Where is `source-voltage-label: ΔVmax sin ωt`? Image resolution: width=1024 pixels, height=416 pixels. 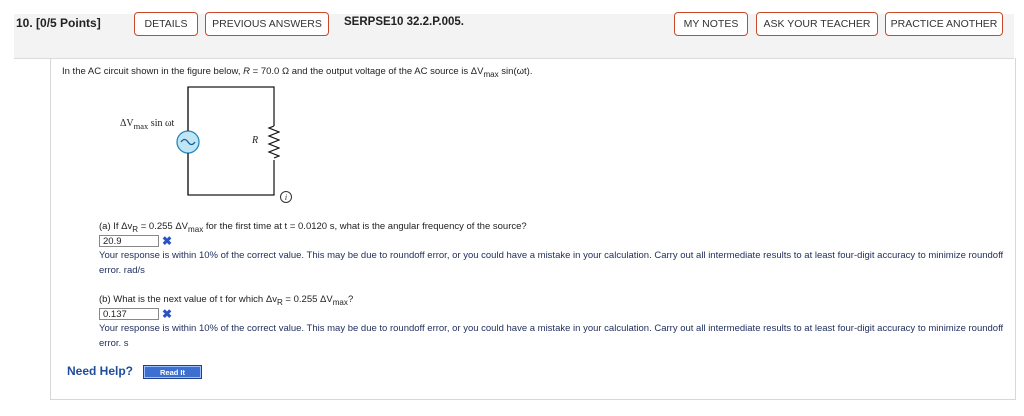 source-voltage-label: ΔVmax sin ωt is located at coordinates (147, 124).